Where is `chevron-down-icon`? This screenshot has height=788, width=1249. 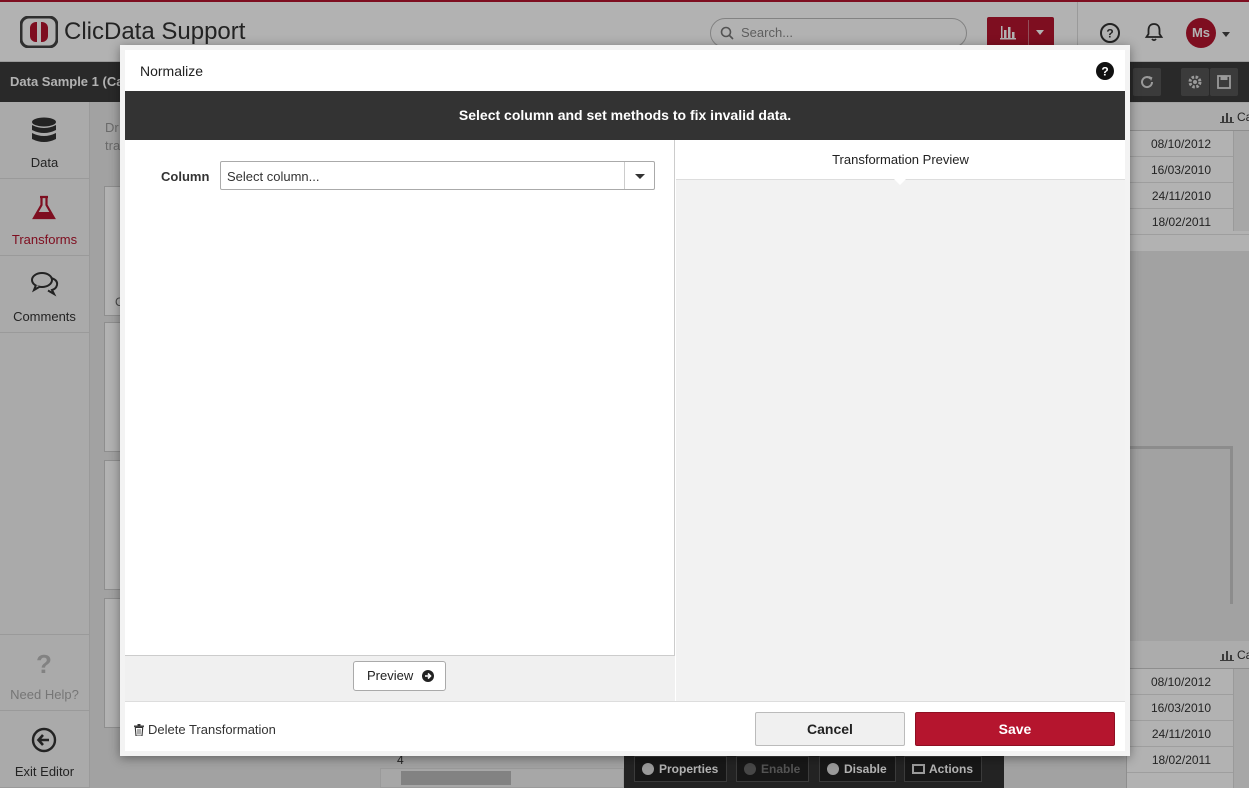
chevron-down-icon is located at coordinates (640, 176).